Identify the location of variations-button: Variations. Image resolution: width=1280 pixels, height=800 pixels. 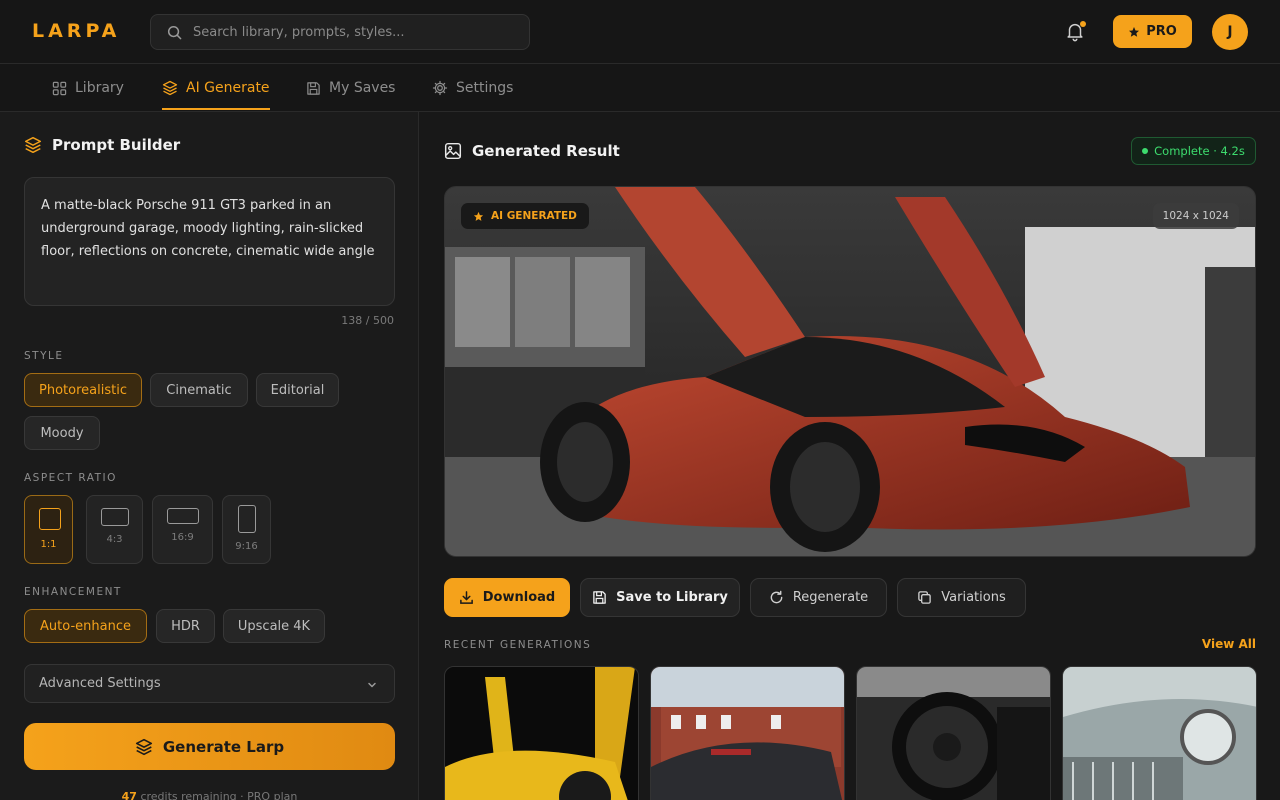
(961, 597).